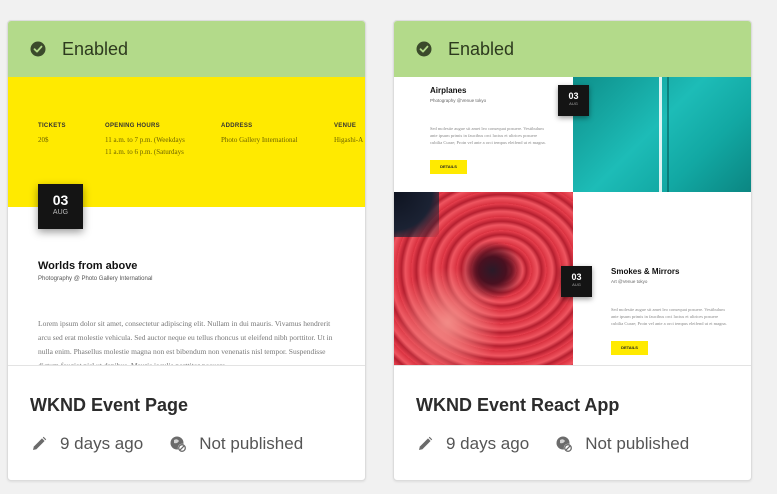 The height and width of the screenshot is (494, 777). What do you see at coordinates (88, 266) in the screenshot?
I see `event-title: Worlds from above` at bounding box center [88, 266].